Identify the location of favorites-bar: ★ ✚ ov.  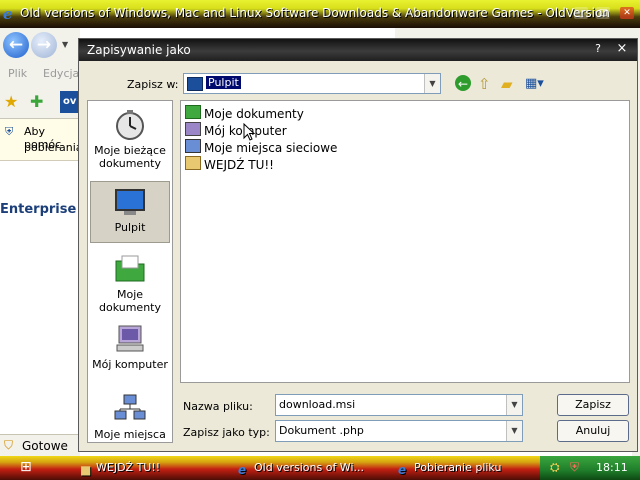
(40, 102).